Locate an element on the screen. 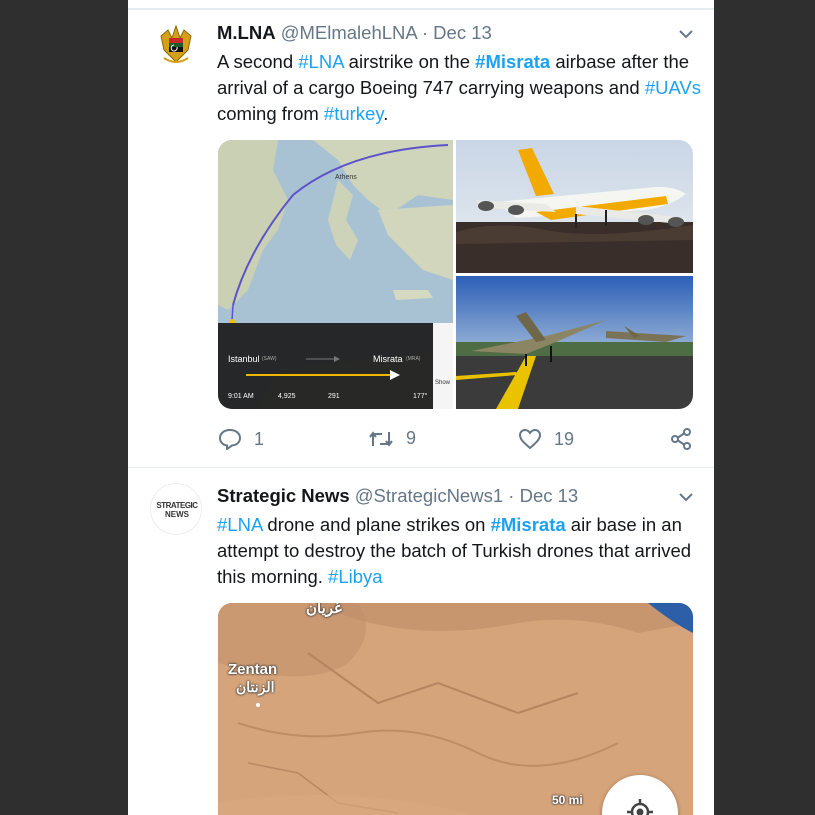 The width and height of the screenshot is (815, 815). reply-icon is located at coordinates (230, 439).